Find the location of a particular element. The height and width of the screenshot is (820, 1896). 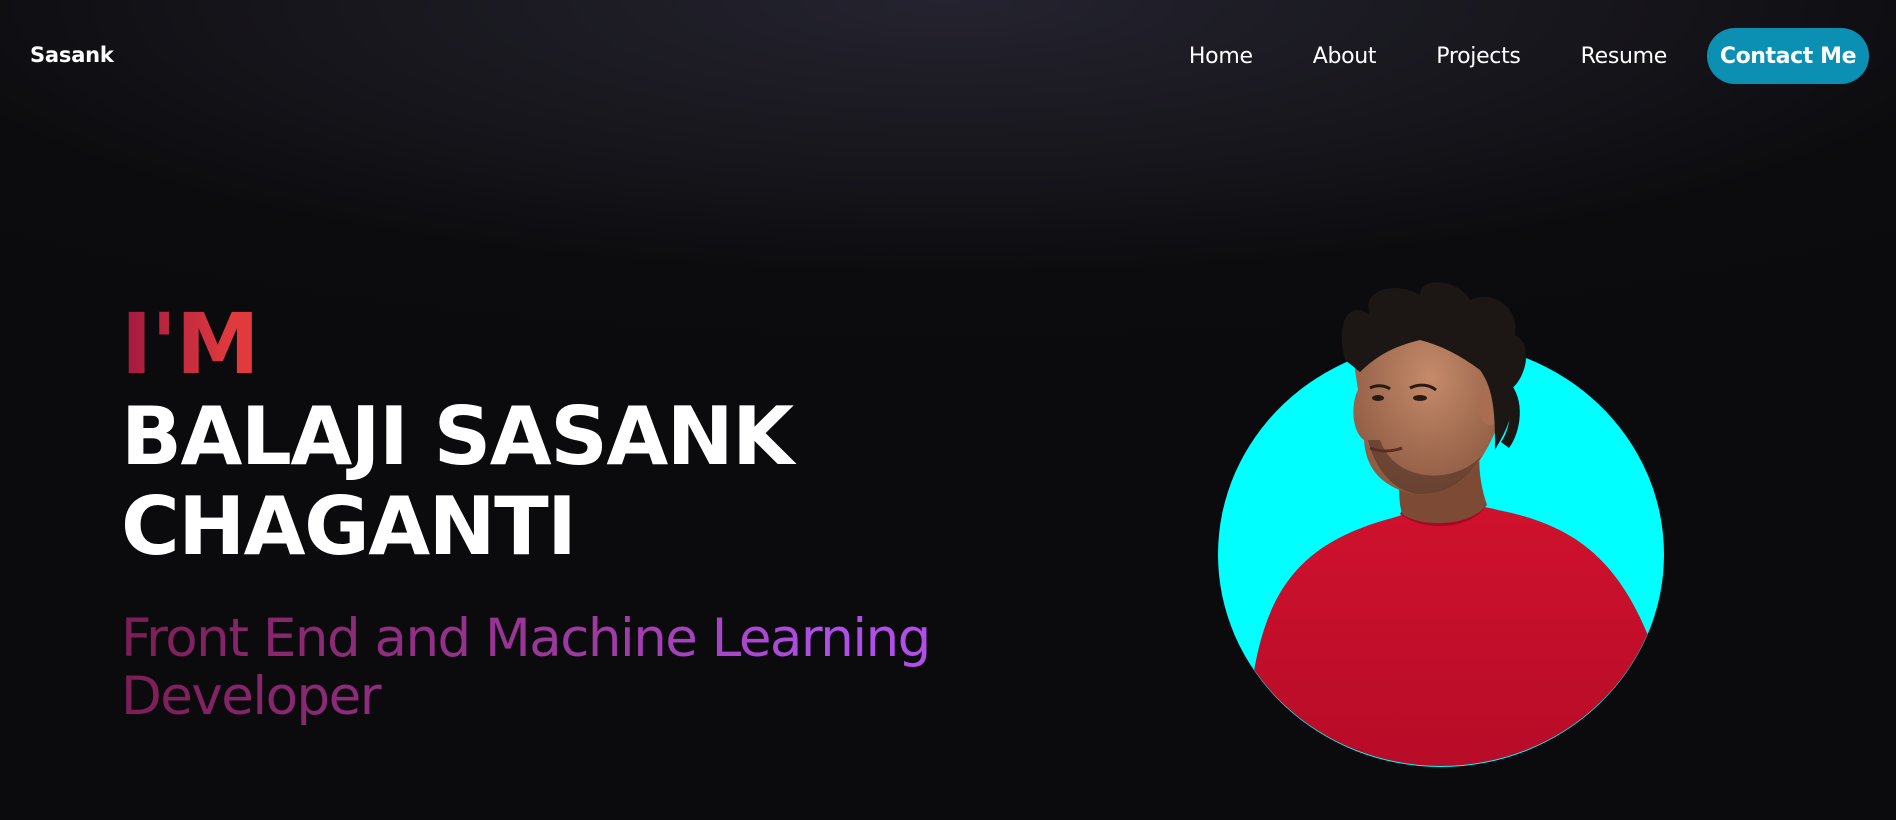

profile-photo is located at coordinates (1441, 524).